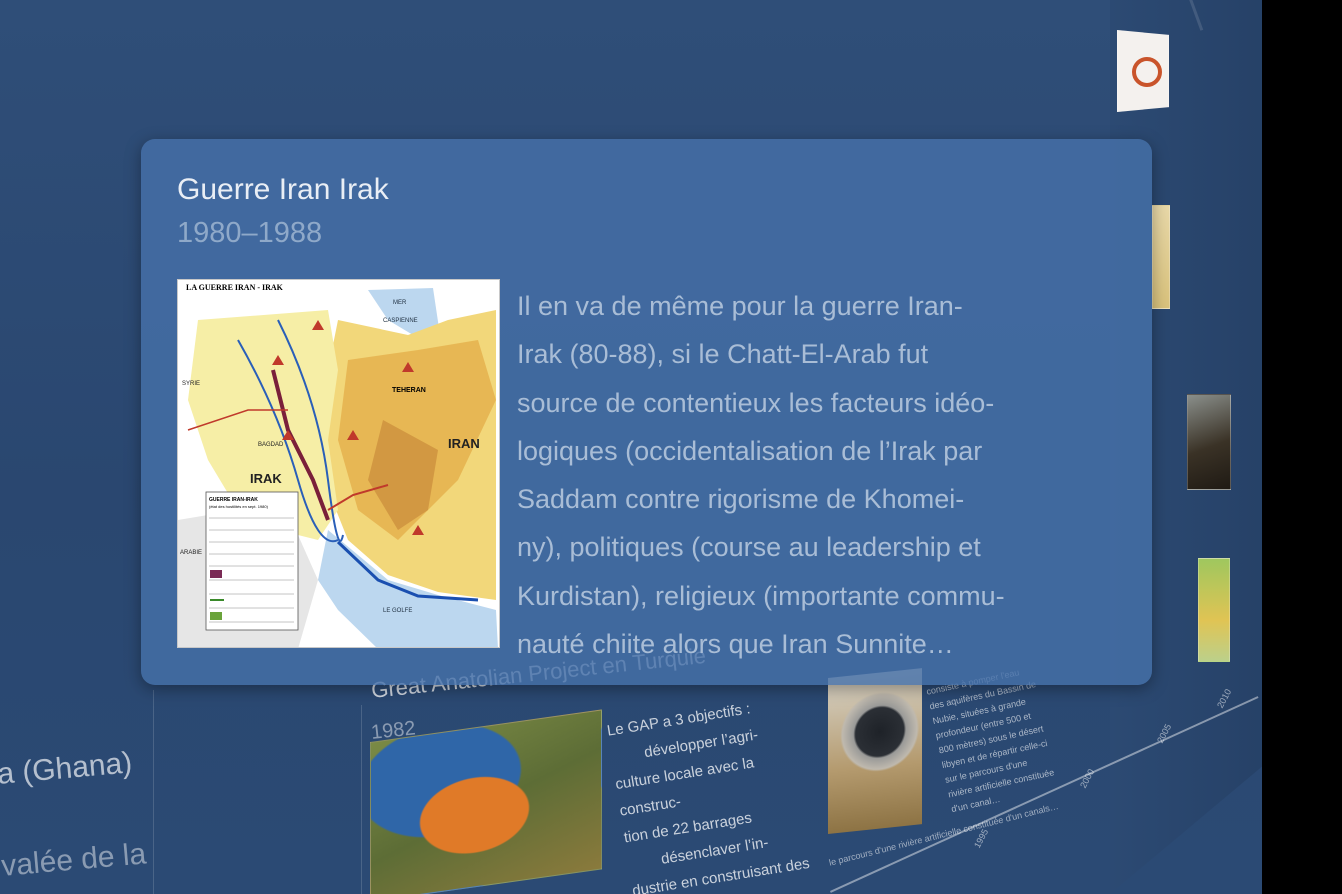  Describe the element at coordinates (250, 233) in the screenshot. I see `event-date: 1980–1988` at that location.